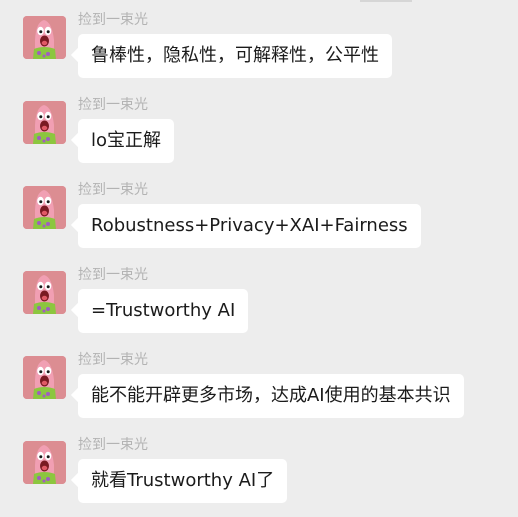 This screenshot has width=518, height=517. I want to click on message-bubble: =Trustworthy AI, so click(163, 311).